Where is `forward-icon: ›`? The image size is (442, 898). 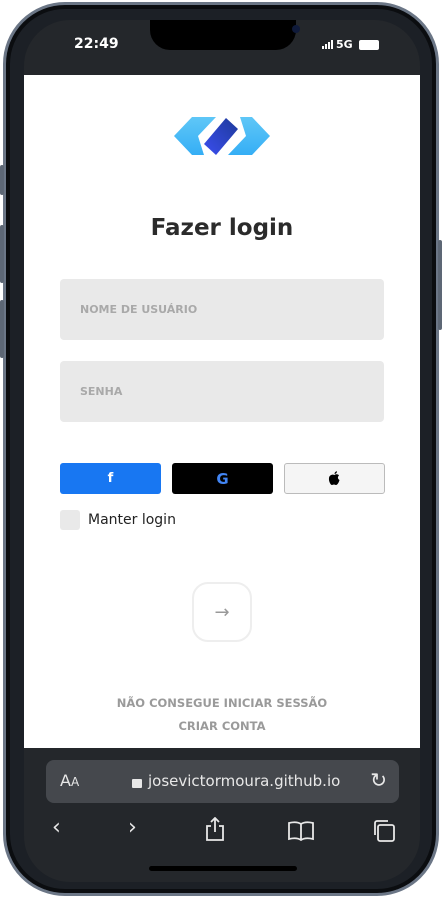
forward-icon: › is located at coordinates (132, 827).